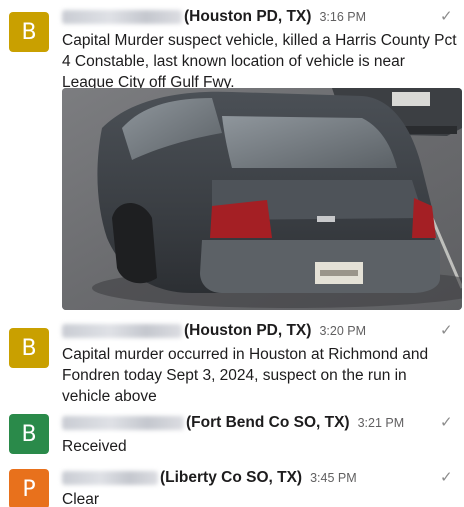 This screenshot has width=464, height=507. I want to click on message-4: P (Liberty Co SO, TX) 3:45 PM ✓ Clear, so click(232, 487).